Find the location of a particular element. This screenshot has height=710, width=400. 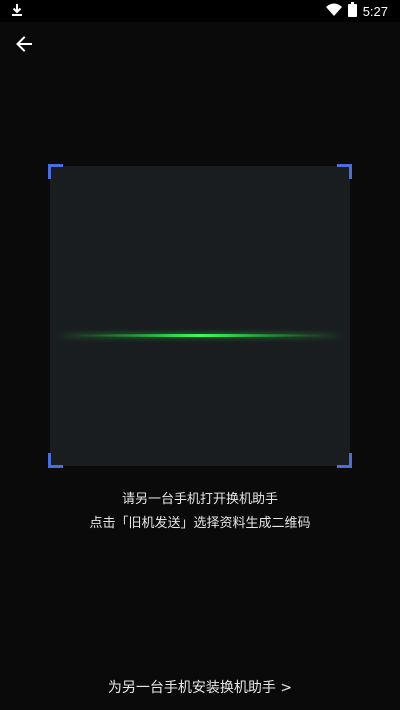

status-bar: 5:27 is located at coordinates (200, 11).